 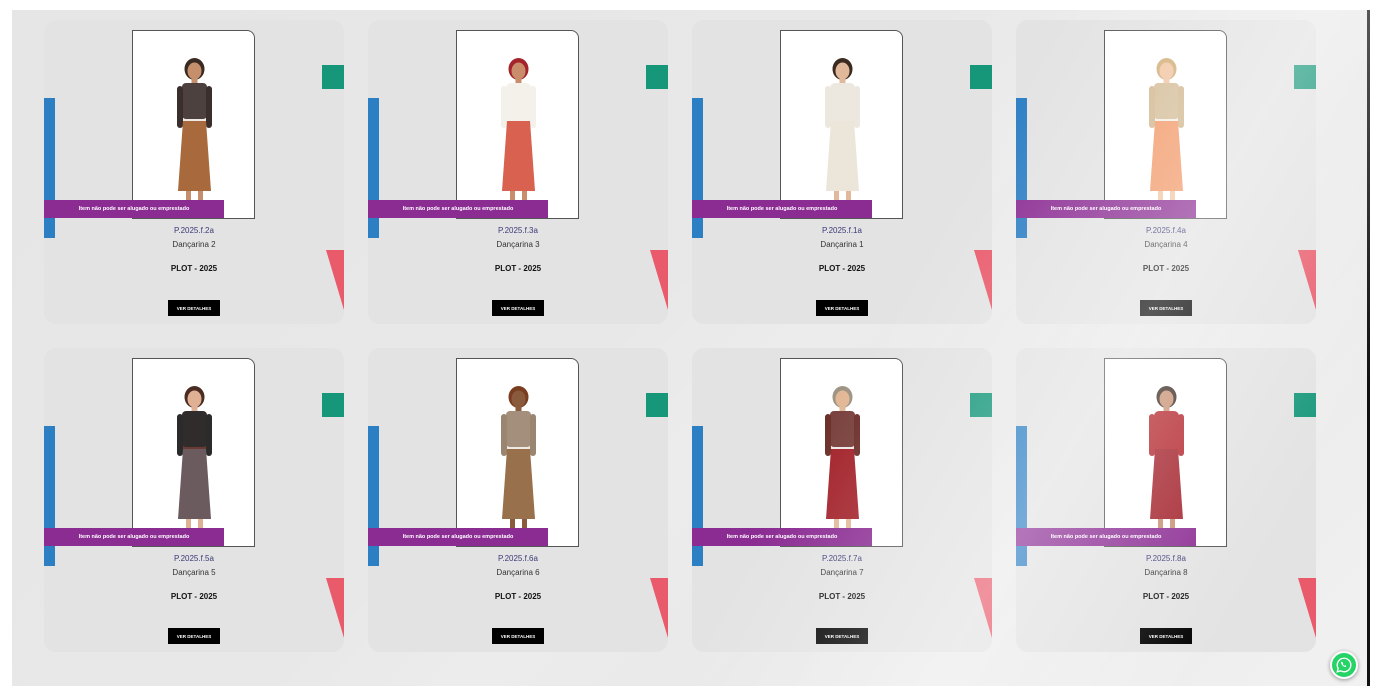 I want to click on whatsapp-button, so click(x=1344, y=665).